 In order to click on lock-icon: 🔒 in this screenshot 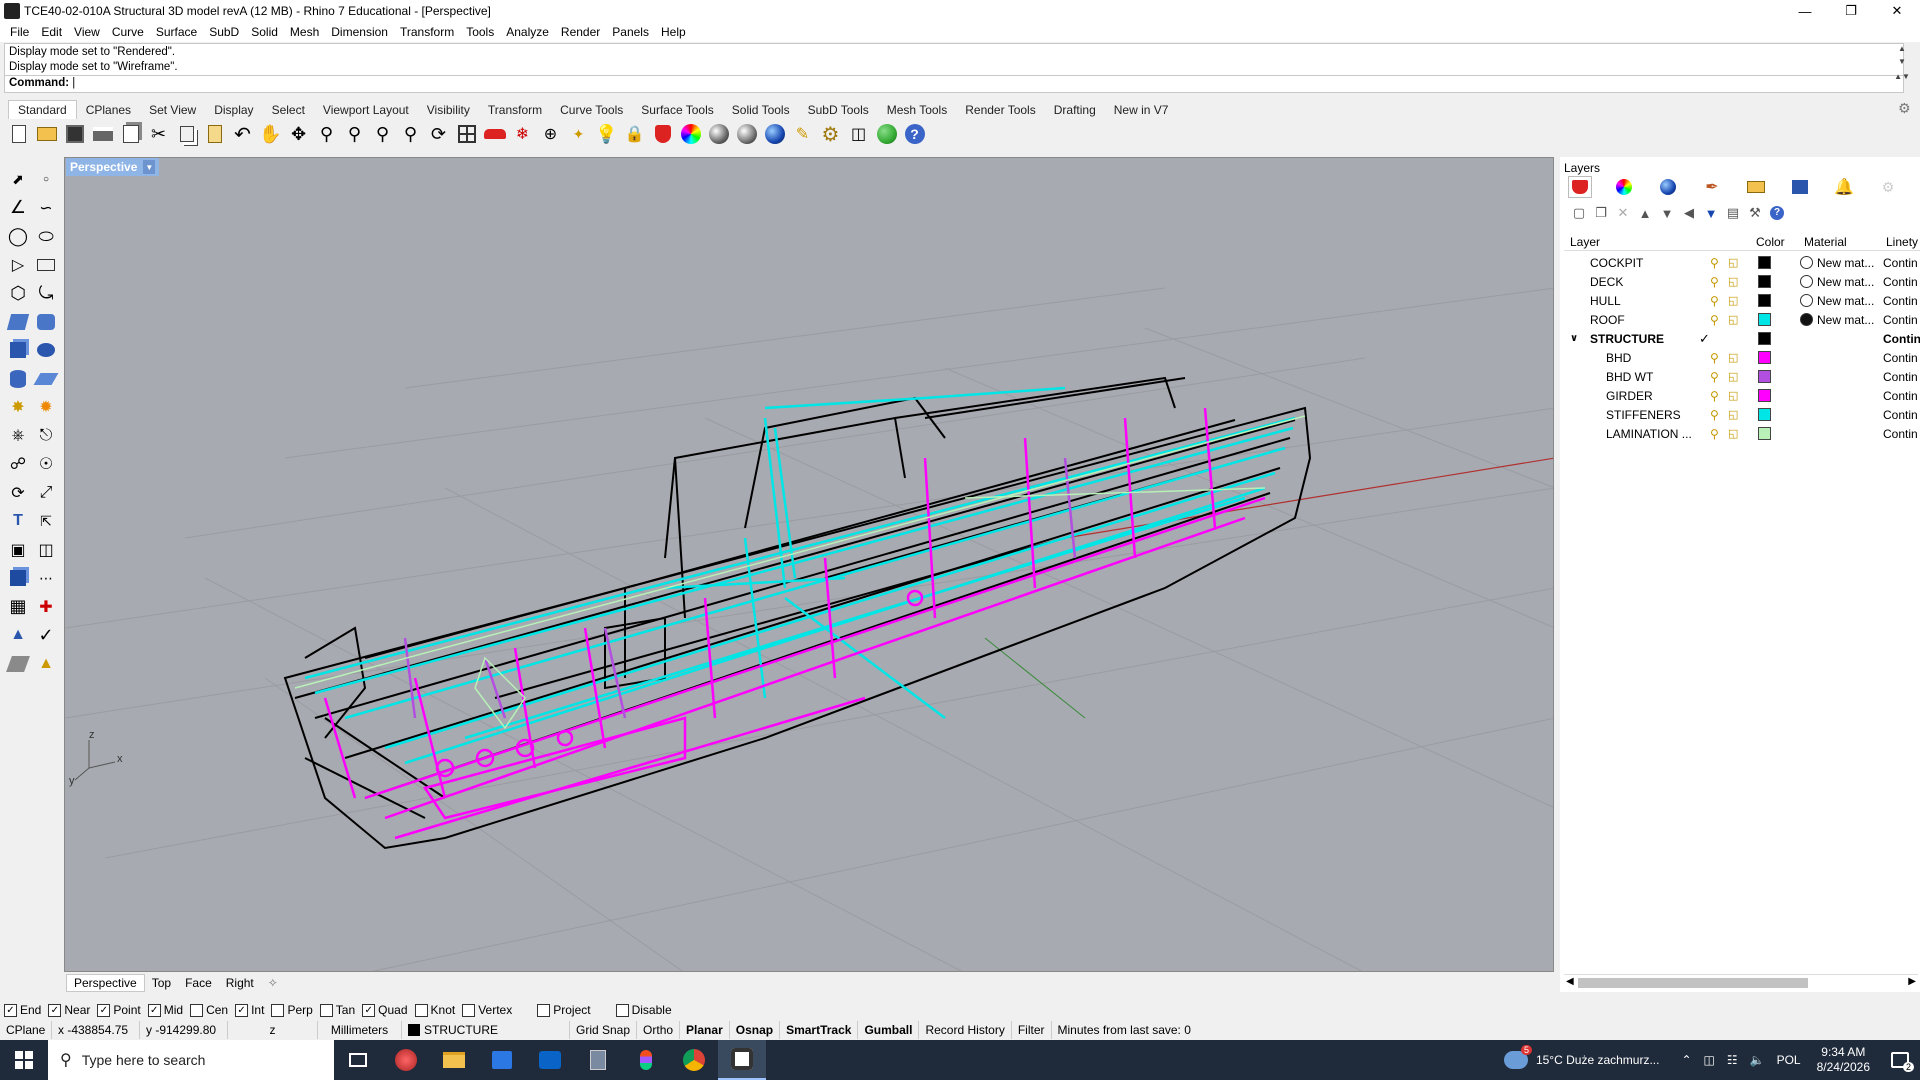, I will do `click(634, 134)`.